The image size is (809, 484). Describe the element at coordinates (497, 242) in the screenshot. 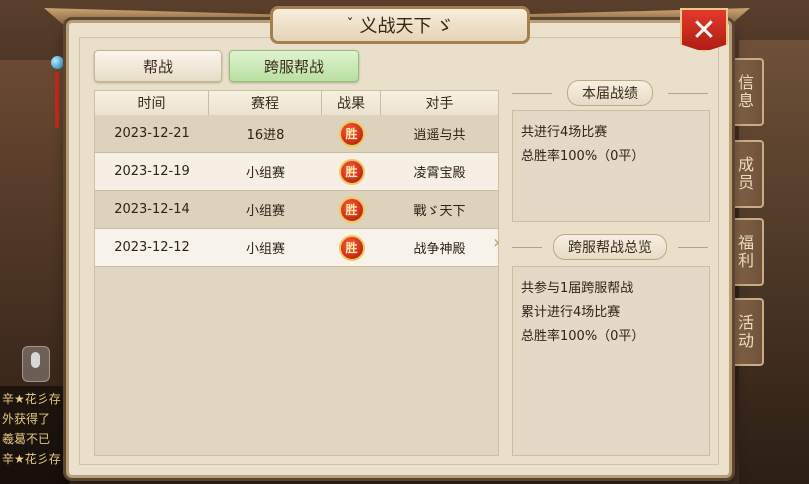

I see `chevron-right-icon: ›` at that location.